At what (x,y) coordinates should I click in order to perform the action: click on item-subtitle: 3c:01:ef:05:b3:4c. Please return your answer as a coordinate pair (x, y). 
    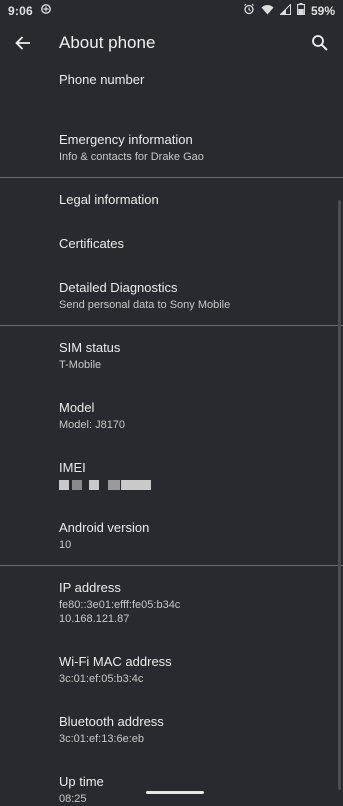
    Looking at the image, I should click on (101, 679).